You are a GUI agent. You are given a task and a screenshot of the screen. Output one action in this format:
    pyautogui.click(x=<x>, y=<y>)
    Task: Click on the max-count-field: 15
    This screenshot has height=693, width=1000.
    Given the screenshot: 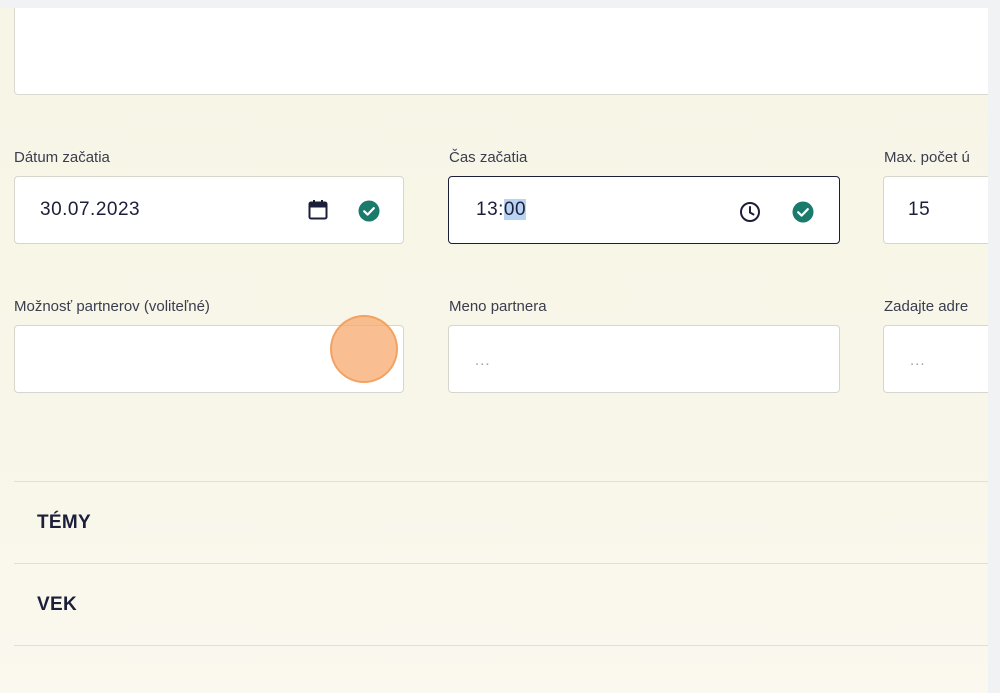 What is the action you would take?
    pyautogui.click(x=935, y=210)
    